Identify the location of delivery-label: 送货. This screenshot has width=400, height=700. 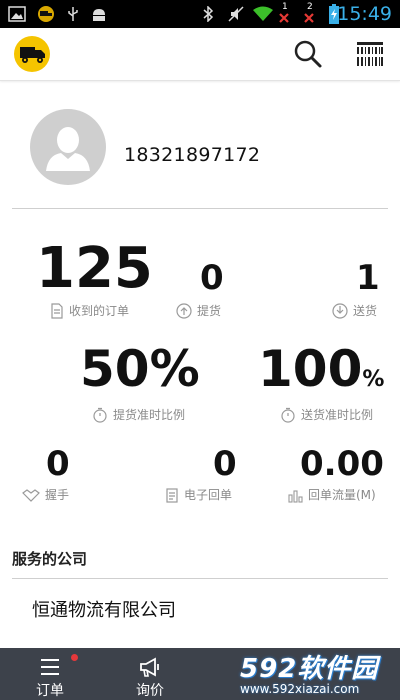
(354, 310).